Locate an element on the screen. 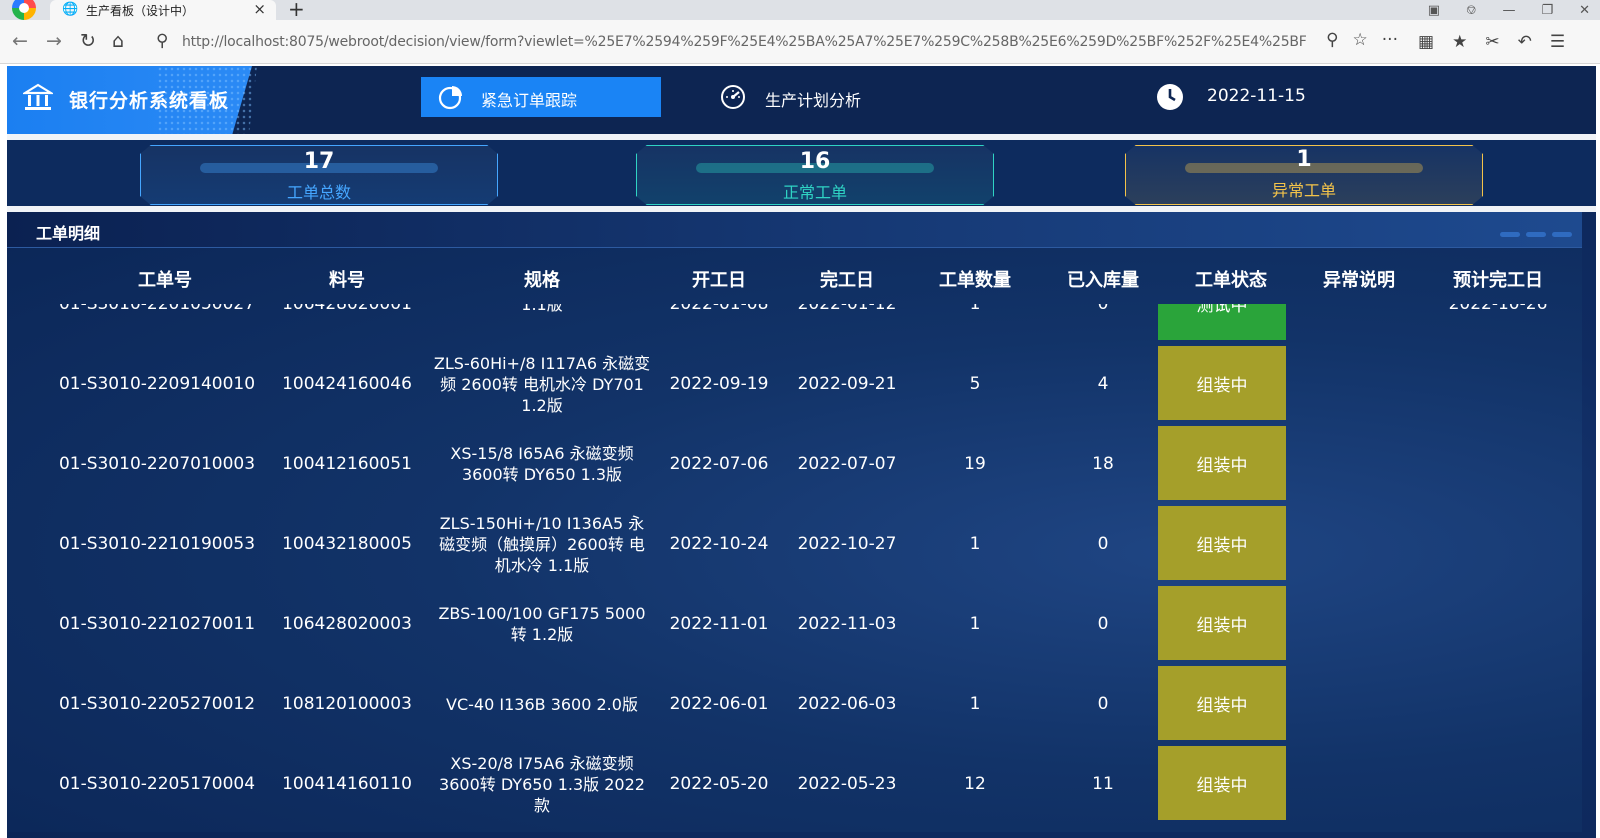 This screenshot has height=838, width=1600. cell-stocked: 18 is located at coordinates (1103, 464).